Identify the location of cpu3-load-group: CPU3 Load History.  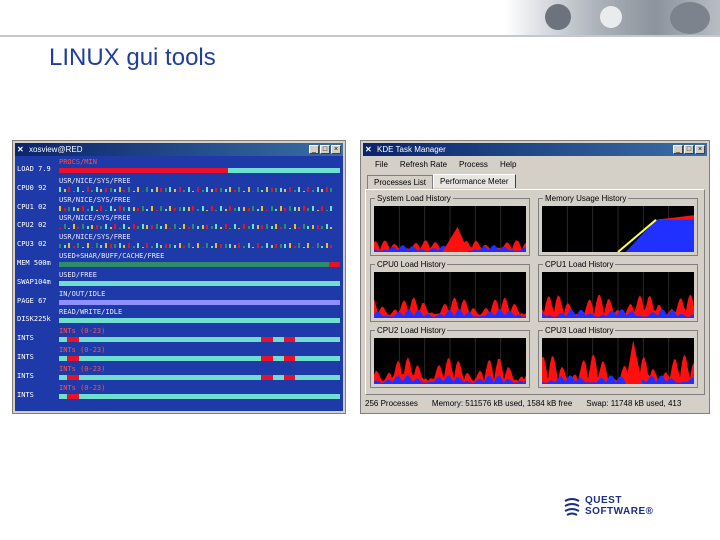
(618, 357).